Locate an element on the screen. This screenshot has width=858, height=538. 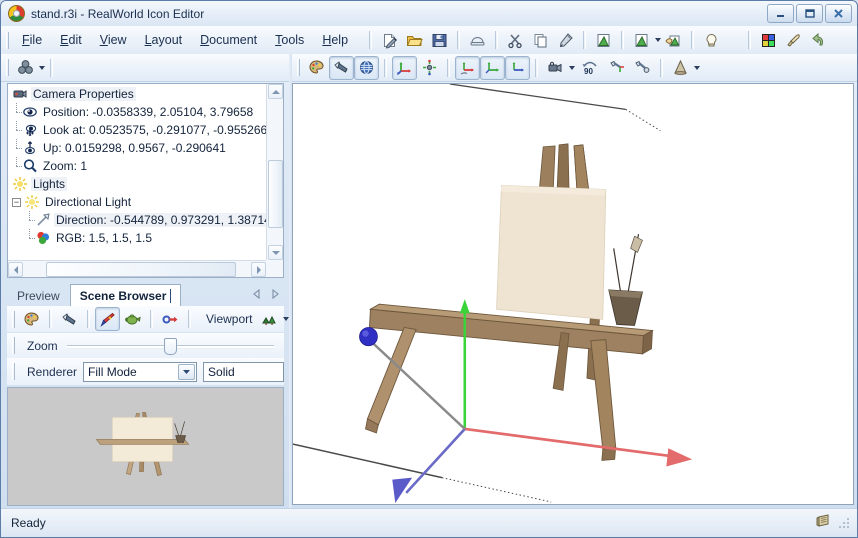
tree-node-up: Up: 0.0159298, 0.9567, -0.290641 is located at coordinates (137, 148).